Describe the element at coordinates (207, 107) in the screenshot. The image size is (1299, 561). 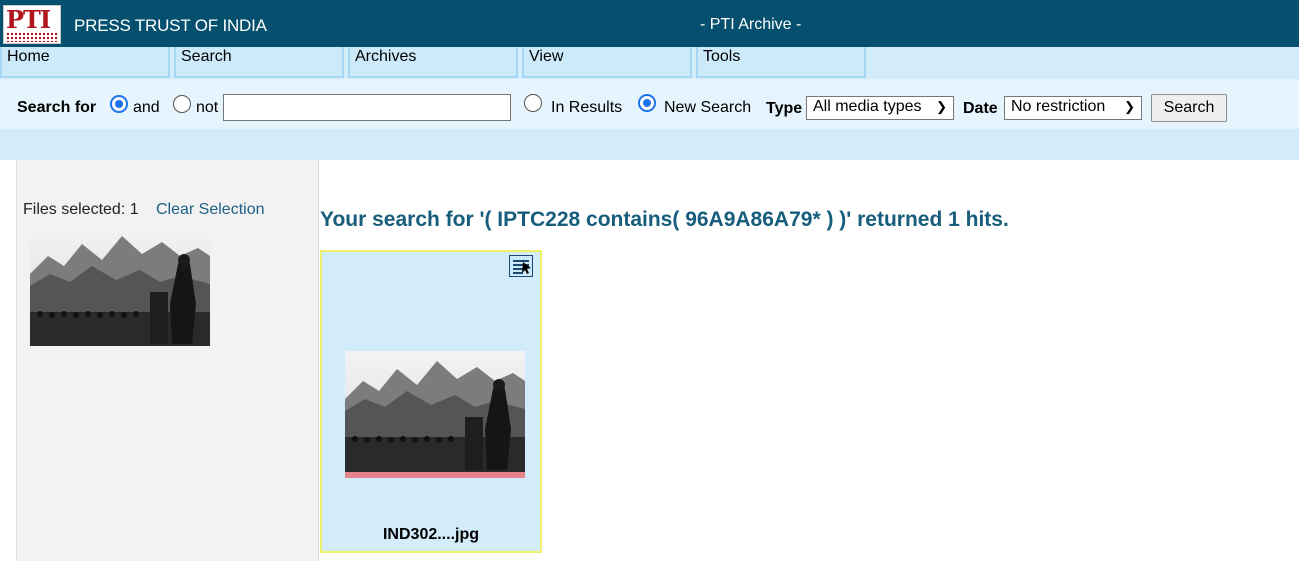
I see `not-label: not` at that location.